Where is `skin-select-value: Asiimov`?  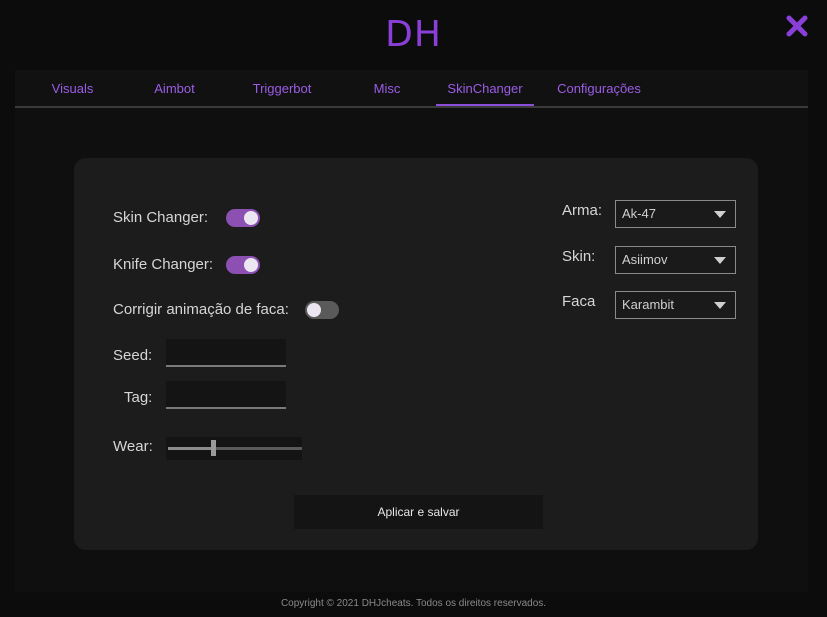
skin-select-value: Asiimov is located at coordinates (645, 259).